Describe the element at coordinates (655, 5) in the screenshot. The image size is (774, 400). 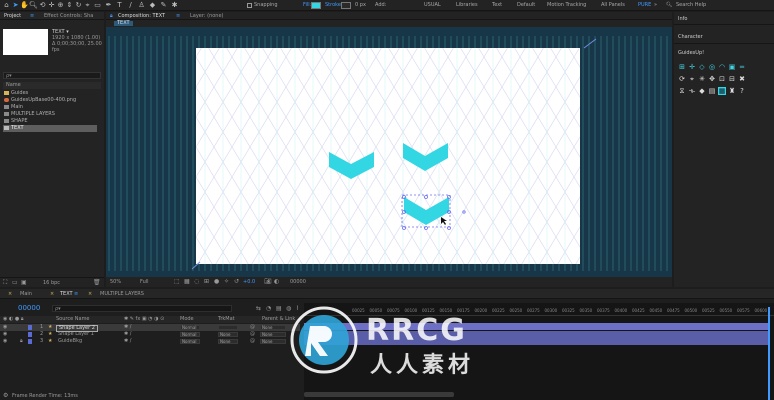
I see `workspace-overflow-icon: »` at that location.